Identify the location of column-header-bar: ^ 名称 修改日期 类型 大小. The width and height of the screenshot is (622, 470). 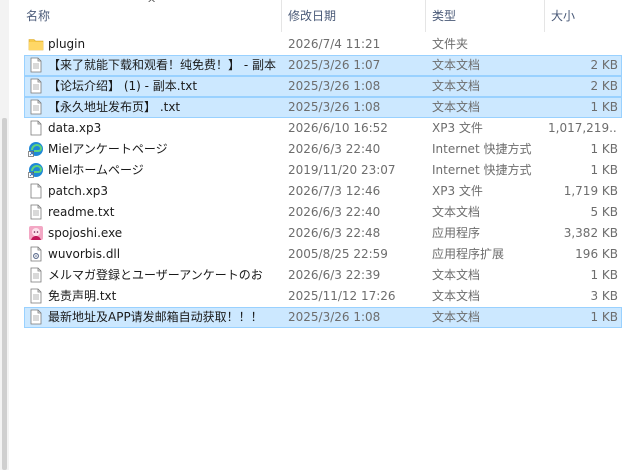
(311, 16).